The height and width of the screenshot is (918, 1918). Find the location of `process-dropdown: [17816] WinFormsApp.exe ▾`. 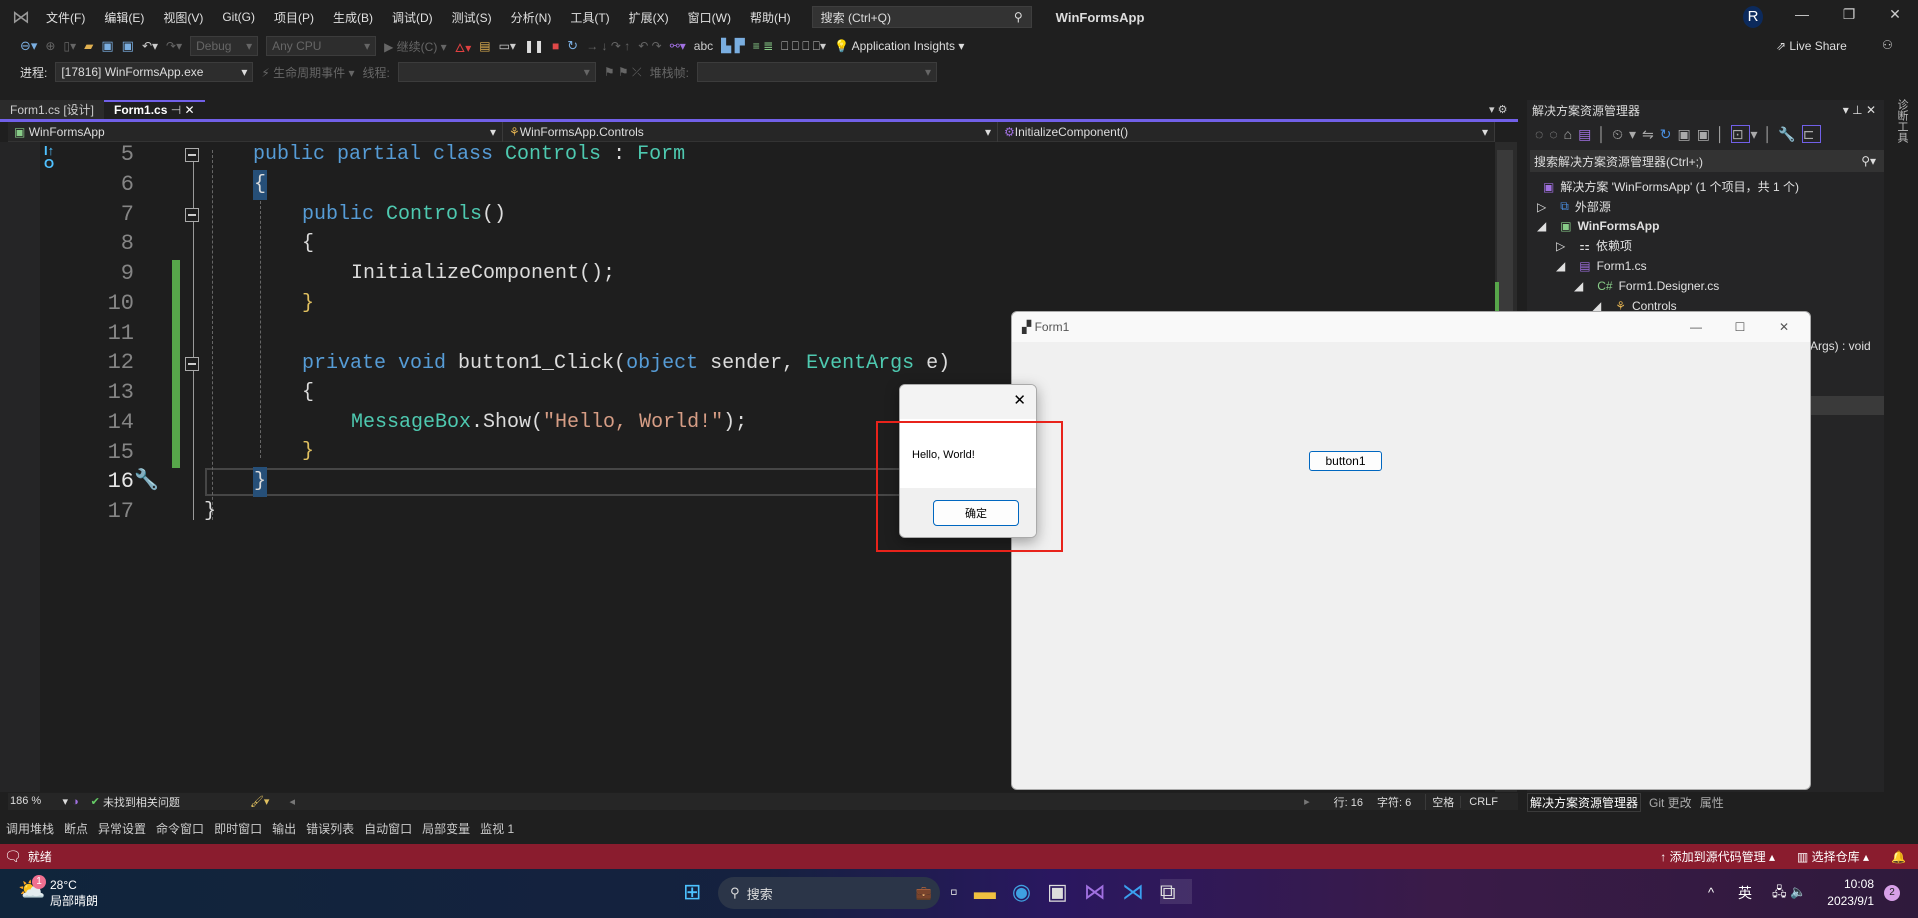

process-dropdown: [17816] WinFormsApp.exe ▾ is located at coordinates (154, 72).